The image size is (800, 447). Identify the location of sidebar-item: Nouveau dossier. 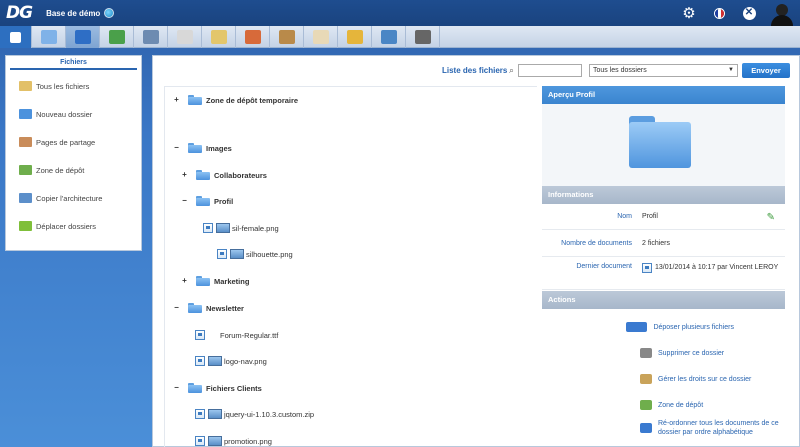
(73, 114).